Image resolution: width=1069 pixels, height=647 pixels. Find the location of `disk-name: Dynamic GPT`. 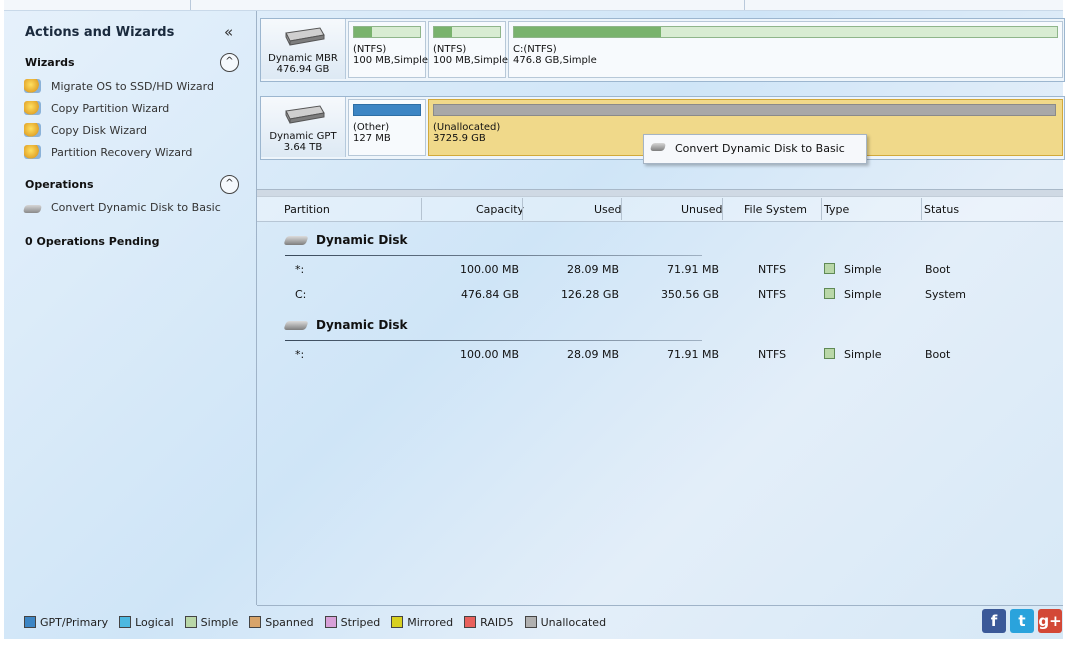

disk-name: Dynamic GPT is located at coordinates (303, 136).